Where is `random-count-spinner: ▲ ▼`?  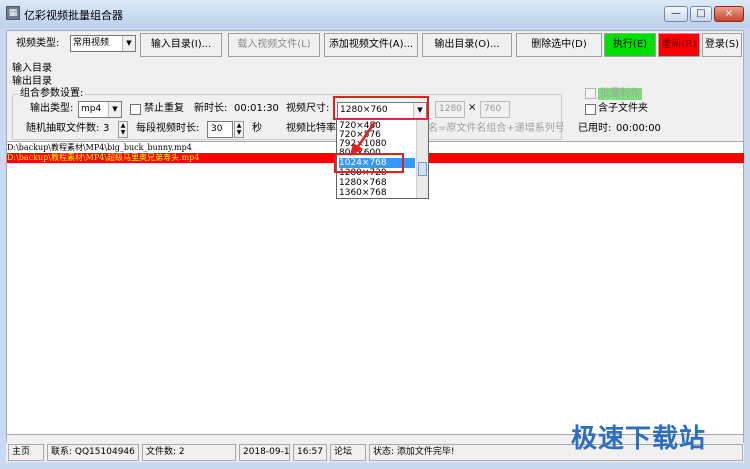 random-count-spinner: ▲ ▼ is located at coordinates (123, 129).